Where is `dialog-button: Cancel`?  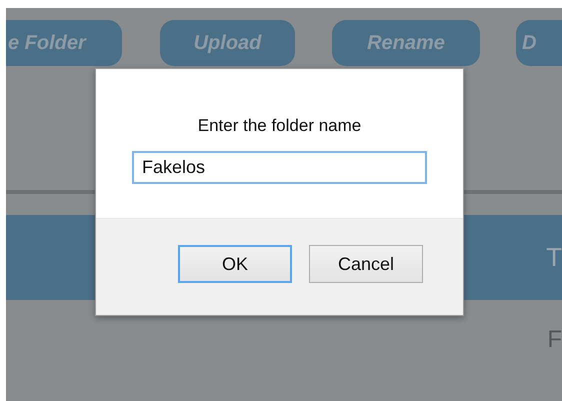 dialog-button: Cancel is located at coordinates (366, 264).